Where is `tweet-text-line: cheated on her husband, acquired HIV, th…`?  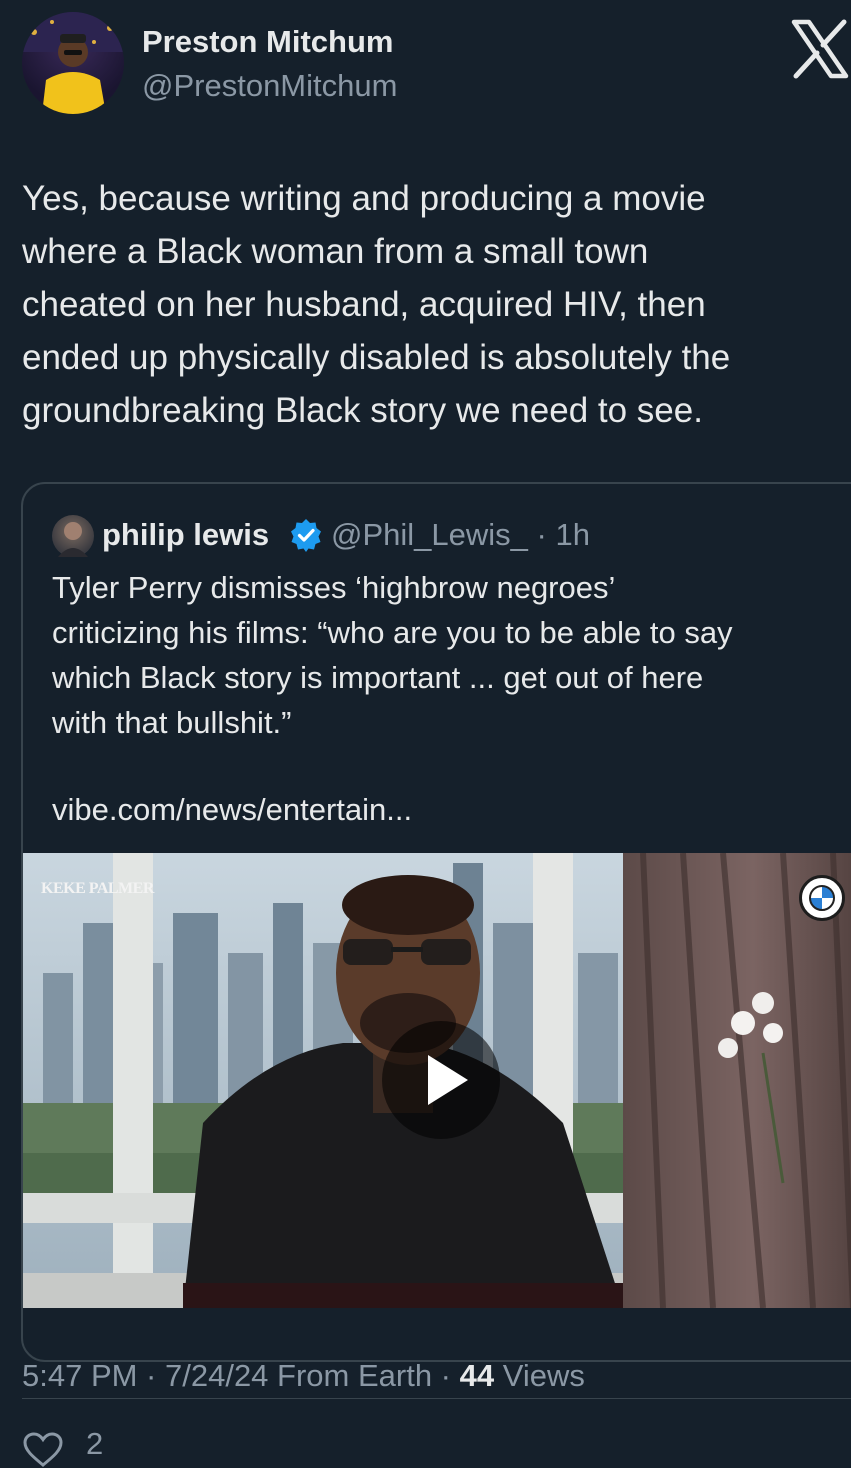 tweet-text-line: cheated on her husband, acquired HIV, th… is located at coordinates (364, 304).